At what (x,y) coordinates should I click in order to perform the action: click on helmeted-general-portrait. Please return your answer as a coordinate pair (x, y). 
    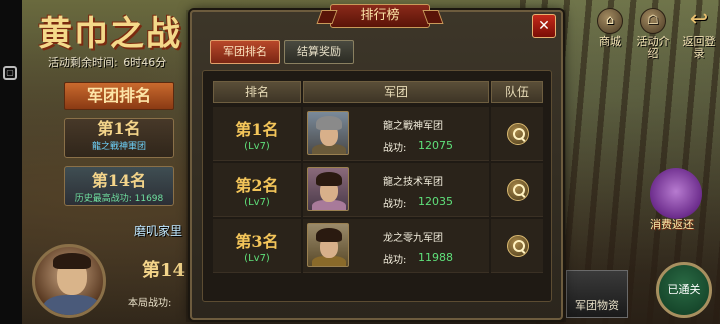
    Looking at the image, I should click on (328, 133).